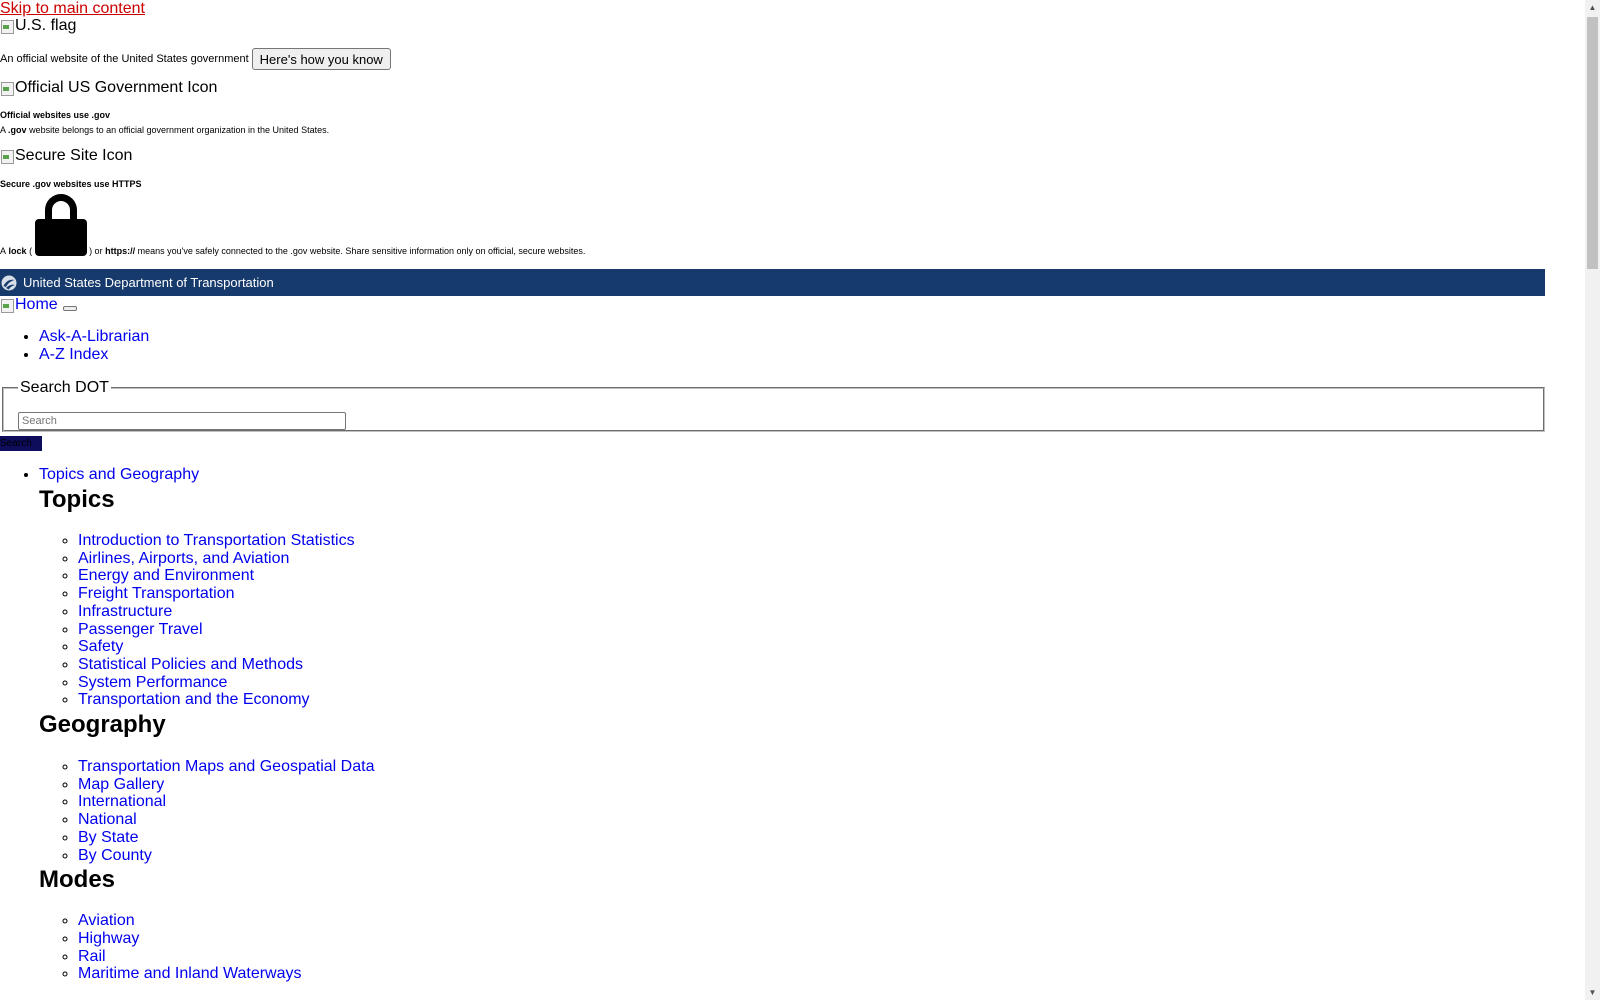 The height and width of the screenshot is (1000, 1600). What do you see at coordinates (46, 25) in the screenshot?
I see `us-flag-alt-text: U.S. flag` at bounding box center [46, 25].